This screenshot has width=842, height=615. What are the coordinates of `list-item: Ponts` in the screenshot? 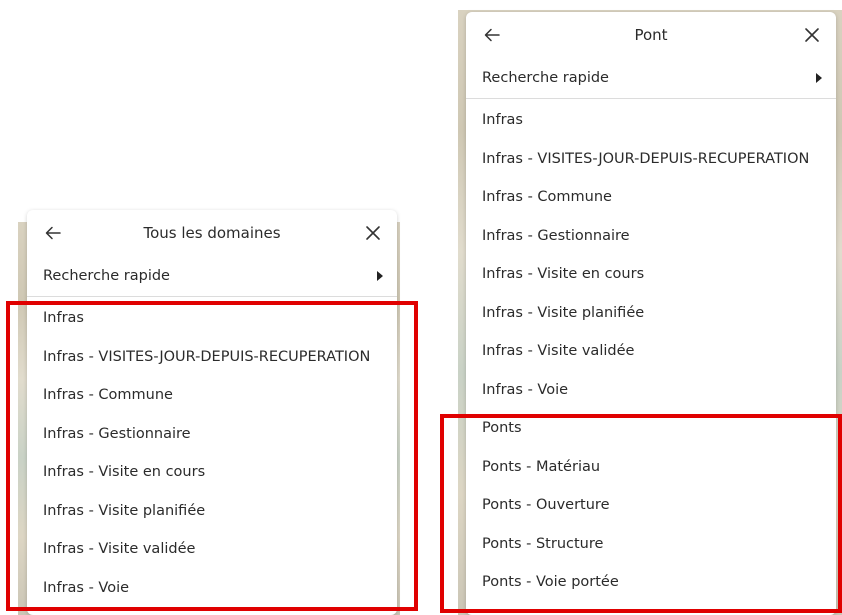 It's located at (651, 428).